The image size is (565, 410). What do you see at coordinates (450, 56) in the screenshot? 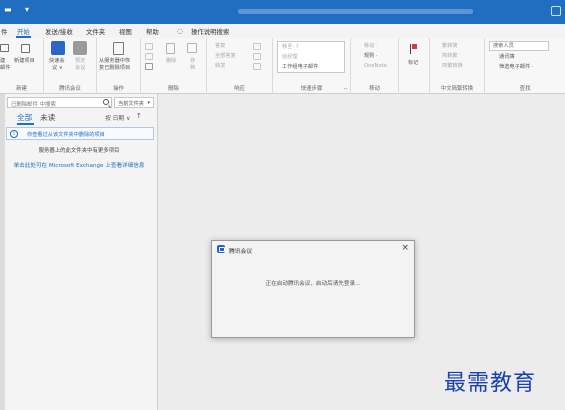
I see `simp-to-trad-button: 简转繁` at bounding box center [450, 56].